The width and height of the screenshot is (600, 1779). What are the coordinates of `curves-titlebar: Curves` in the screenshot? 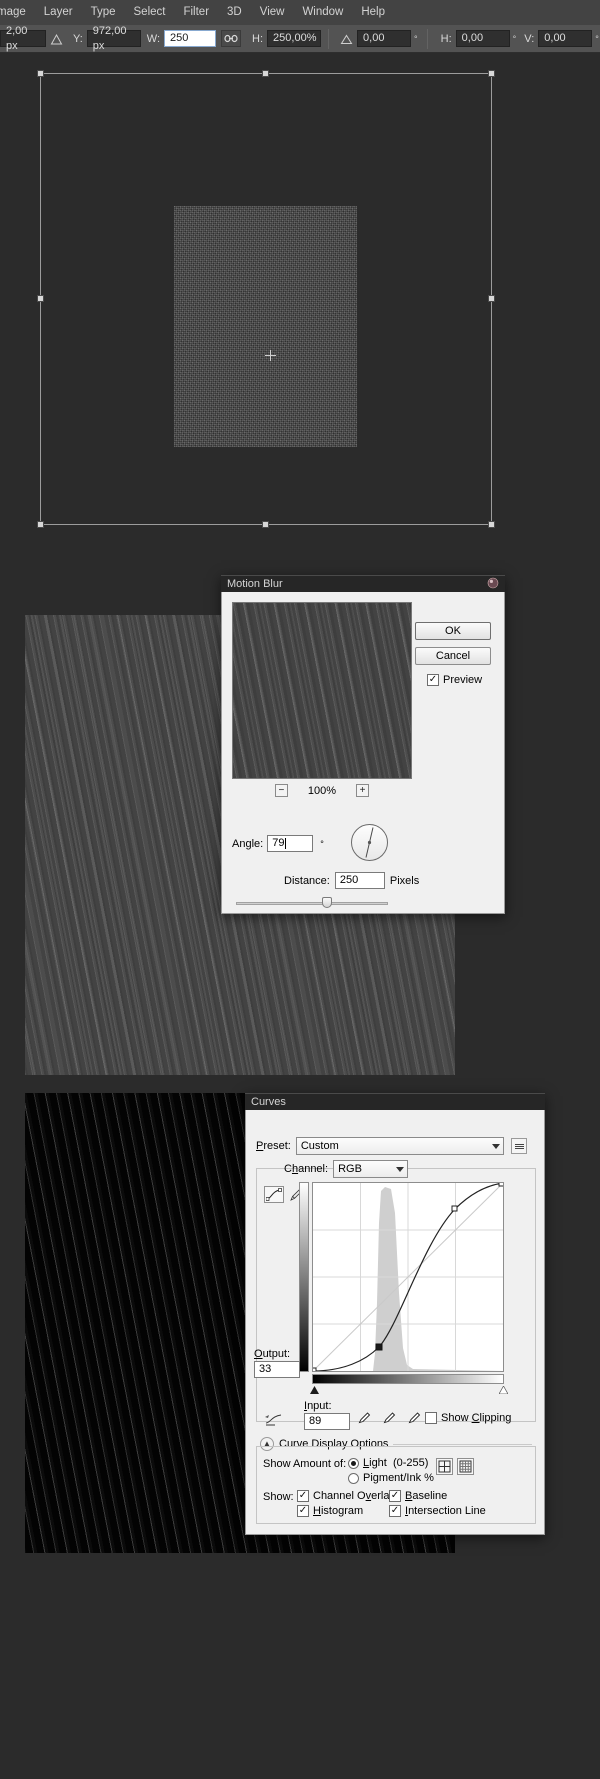 It's located at (395, 1101).